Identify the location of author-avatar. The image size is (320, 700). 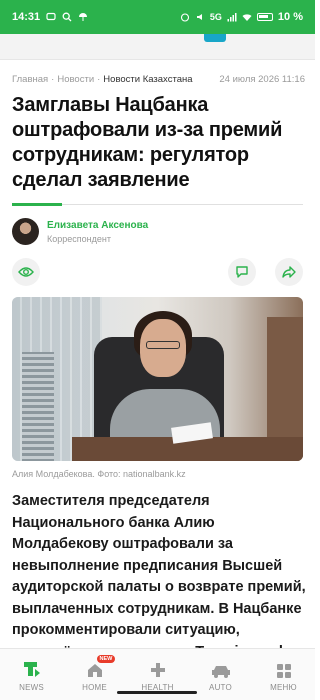
(25, 231).